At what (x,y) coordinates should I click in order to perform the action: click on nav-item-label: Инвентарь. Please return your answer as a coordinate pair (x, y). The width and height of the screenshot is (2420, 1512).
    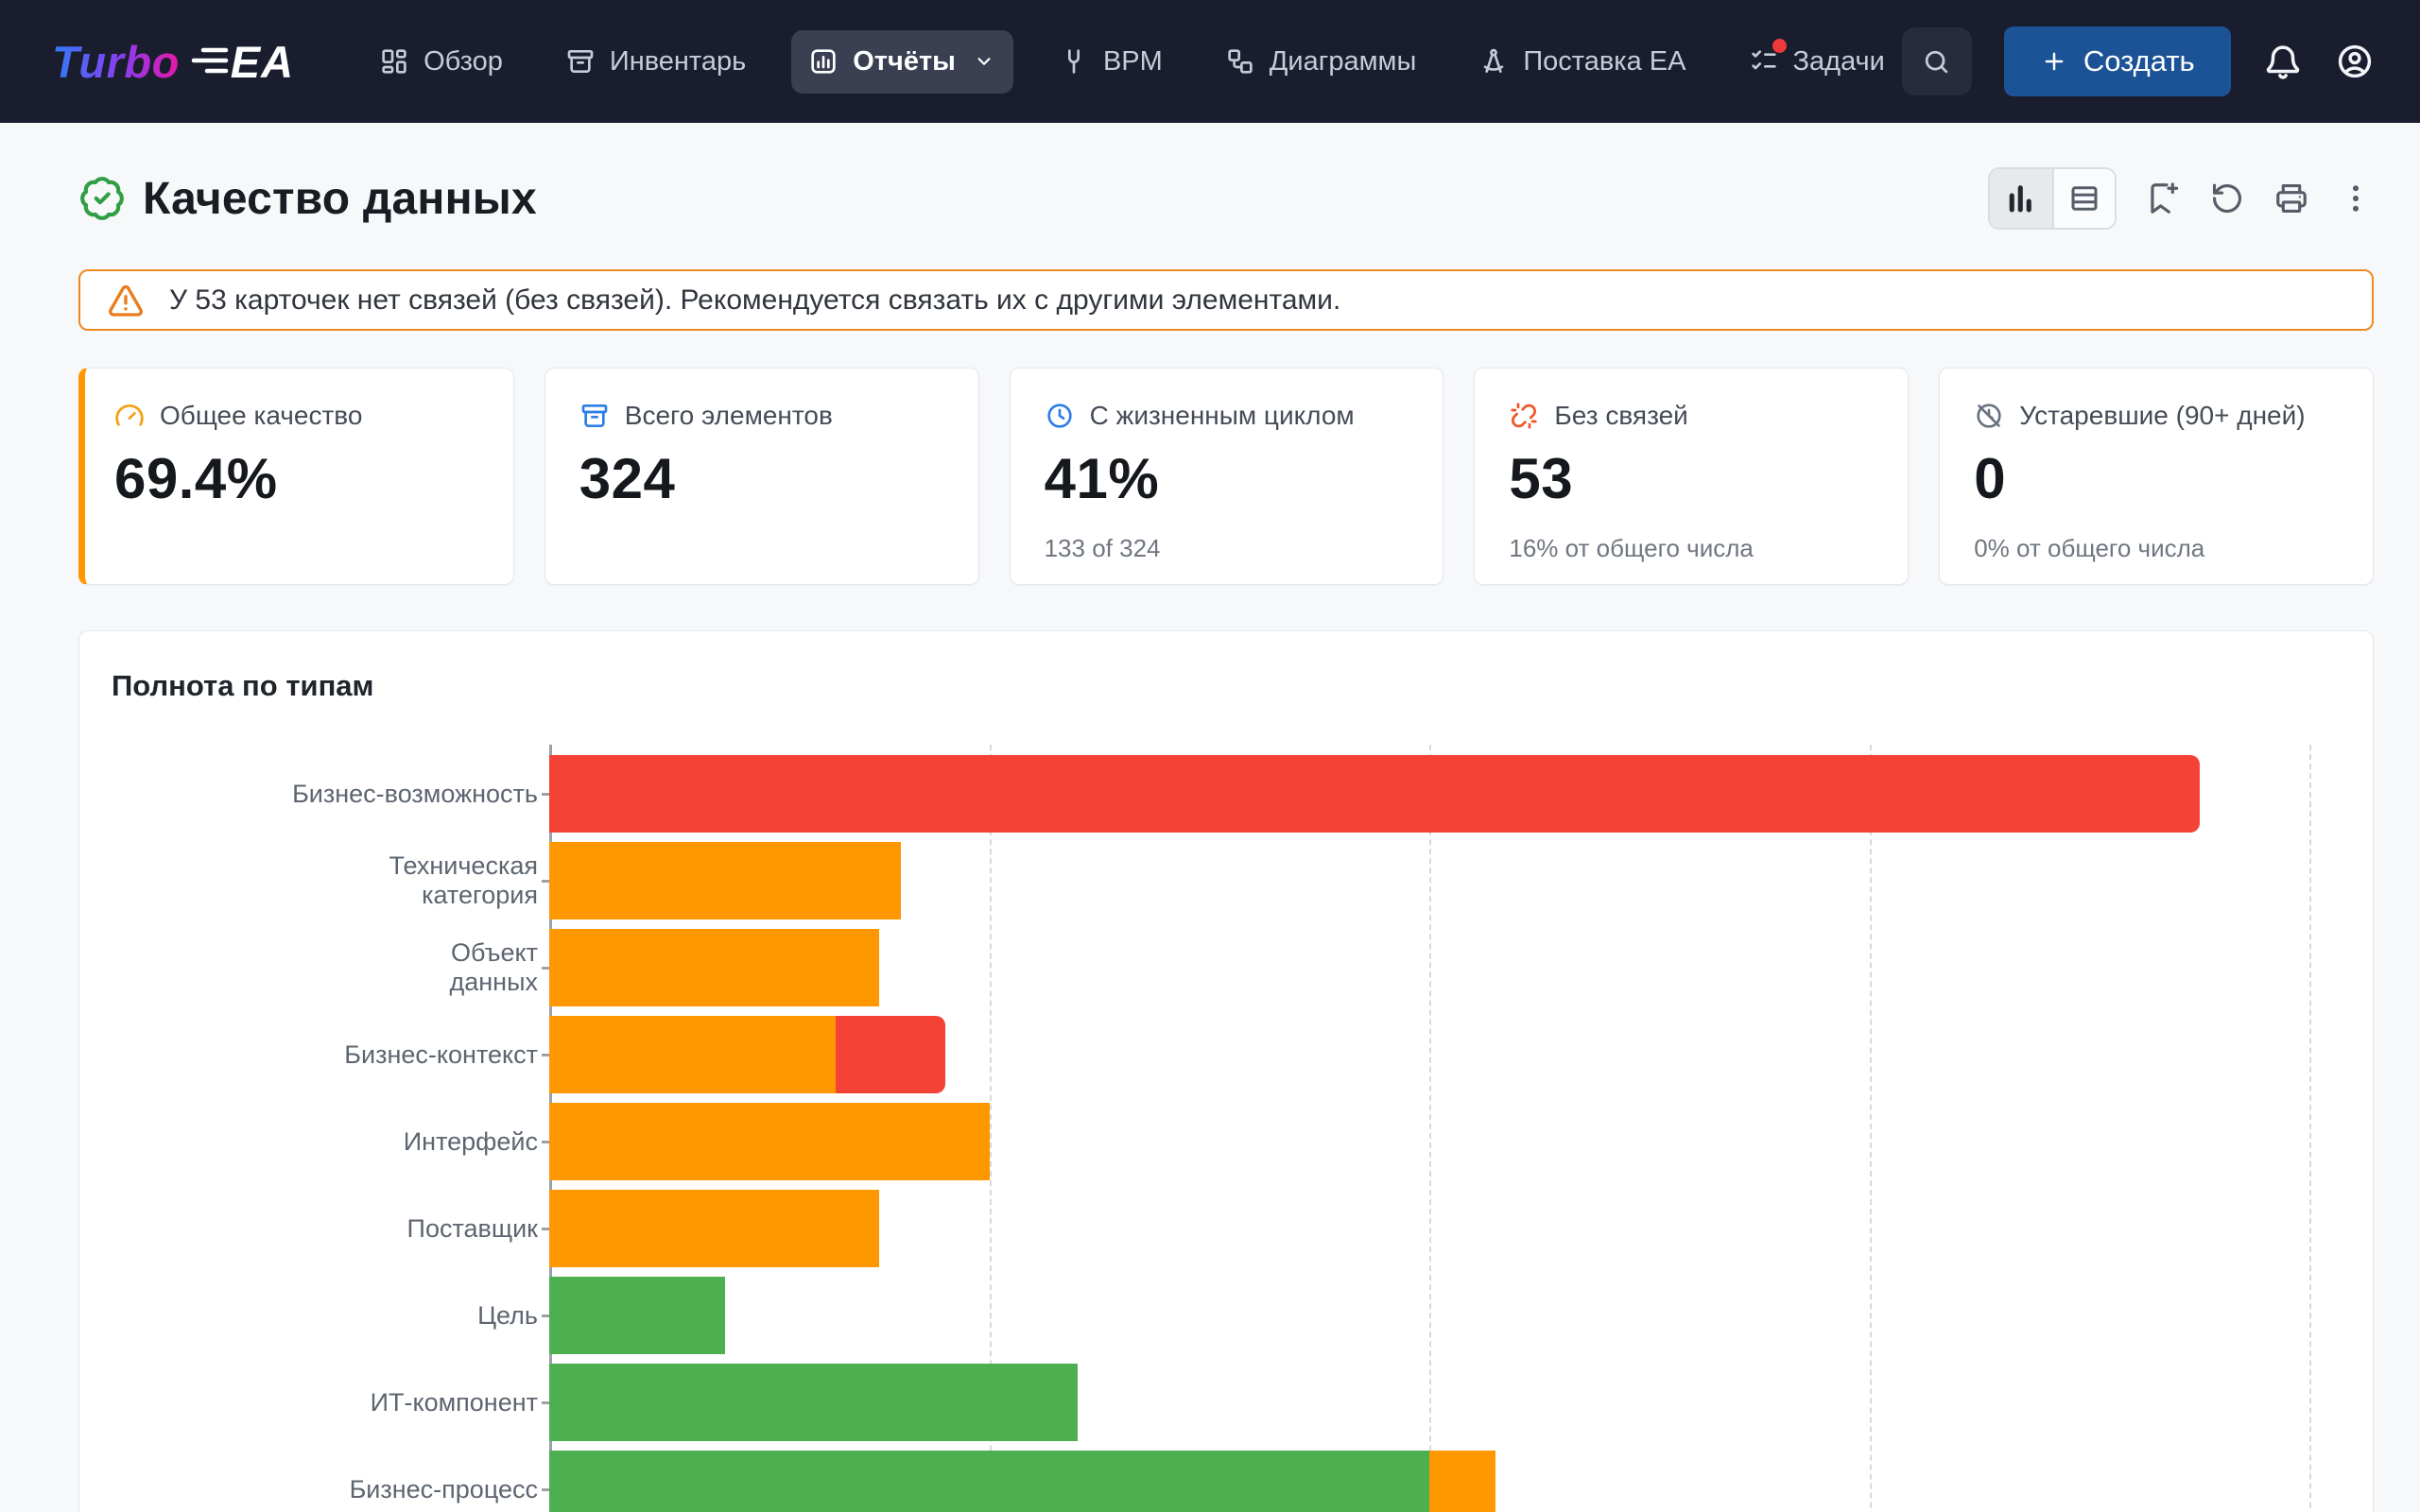
    Looking at the image, I should click on (678, 61).